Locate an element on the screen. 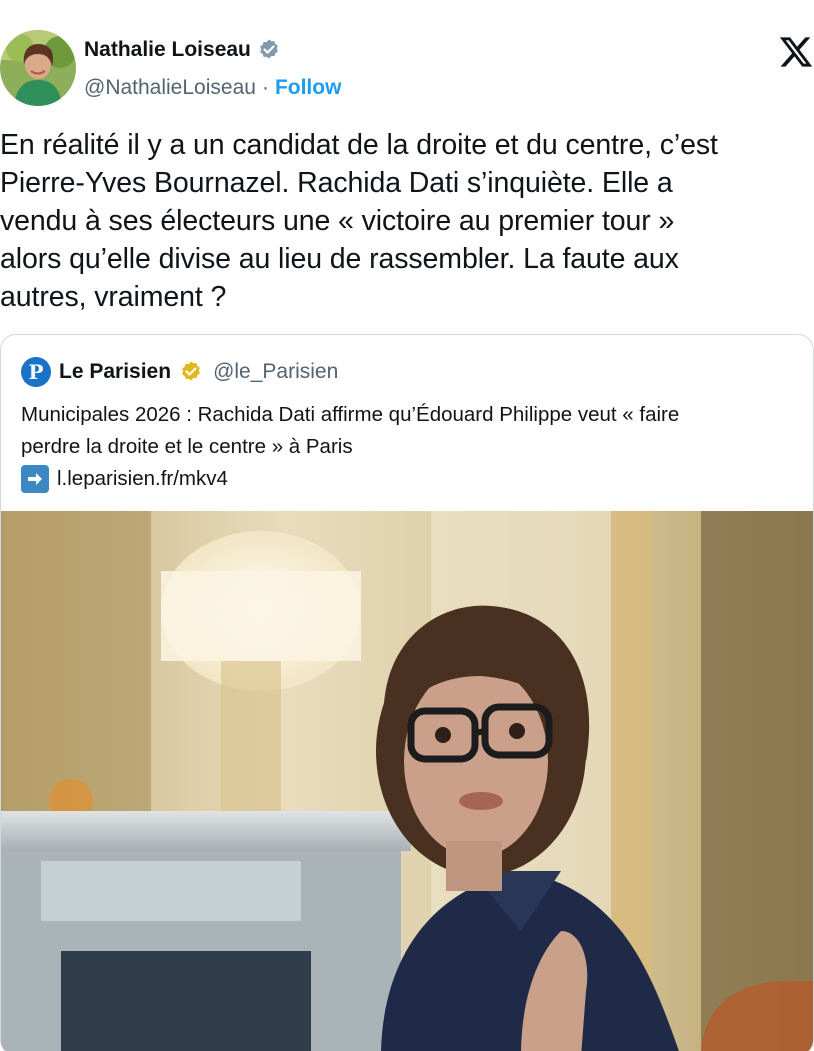 The width and height of the screenshot is (814, 1051). quote-handle: @le_Parisien is located at coordinates (275, 372).